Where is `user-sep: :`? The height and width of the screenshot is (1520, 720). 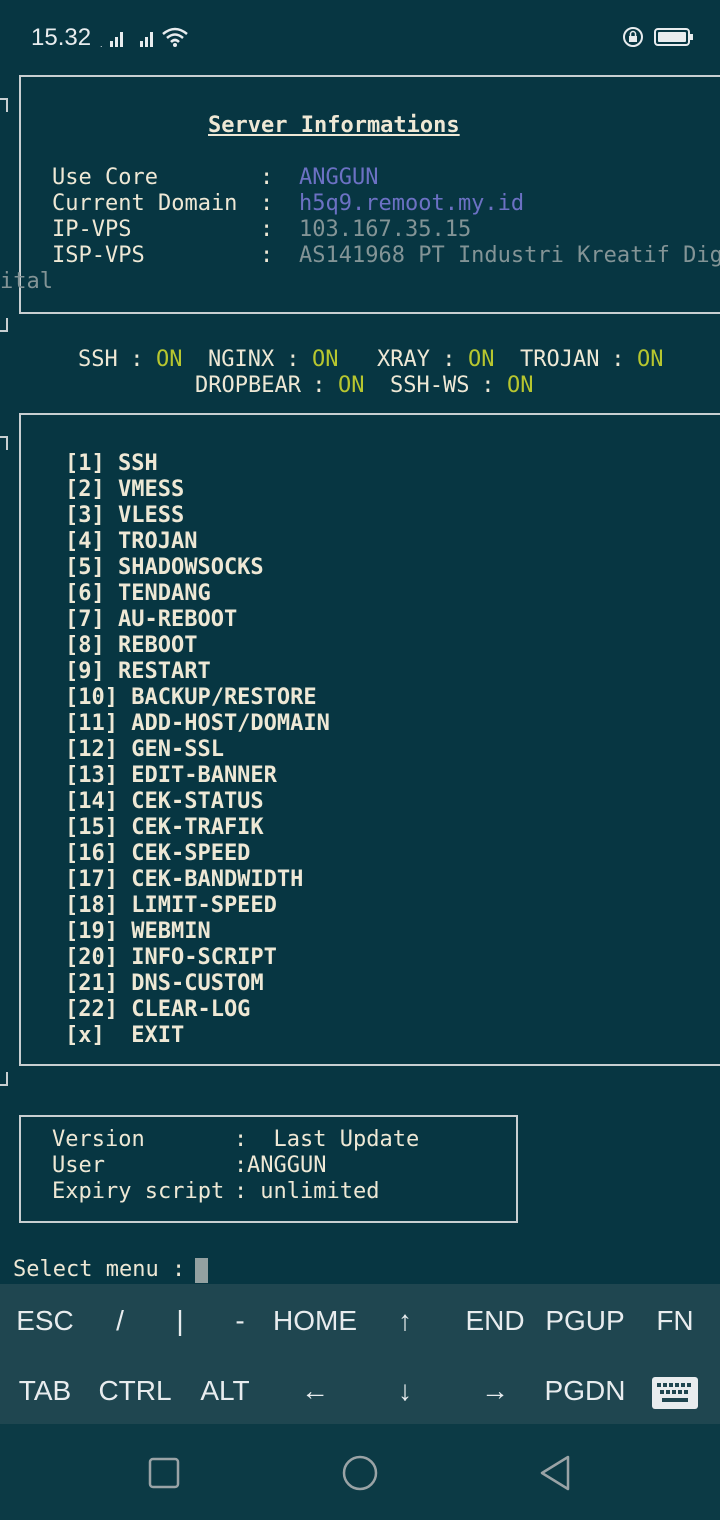
user-sep: : is located at coordinates (241, 1165).